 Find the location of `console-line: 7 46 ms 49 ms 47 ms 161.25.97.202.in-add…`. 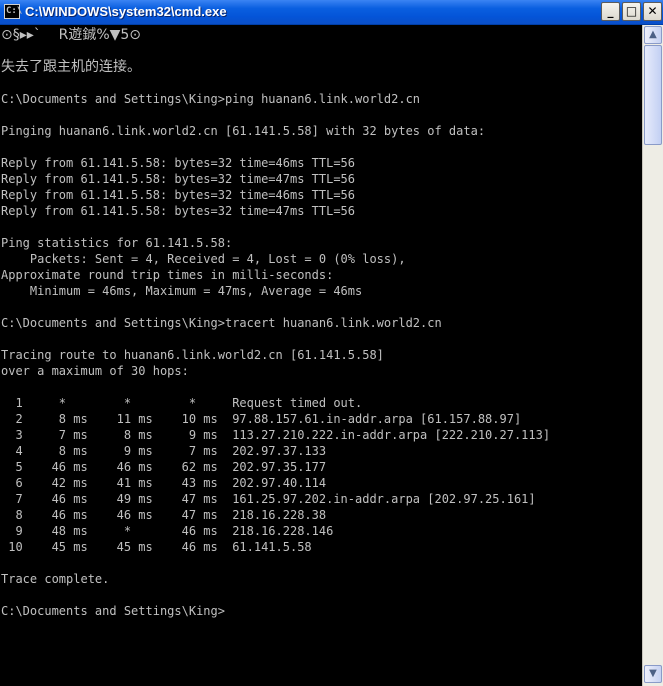

console-line: 7 46 ms 49 ms 47 ms 161.25.97.202.in-add… is located at coordinates (268, 499).